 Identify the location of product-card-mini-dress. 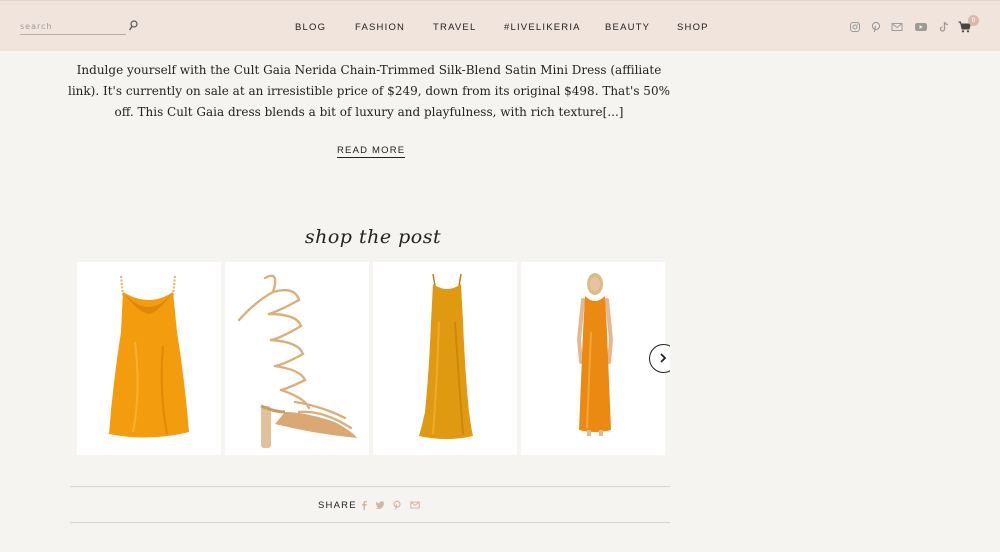
(149, 358).